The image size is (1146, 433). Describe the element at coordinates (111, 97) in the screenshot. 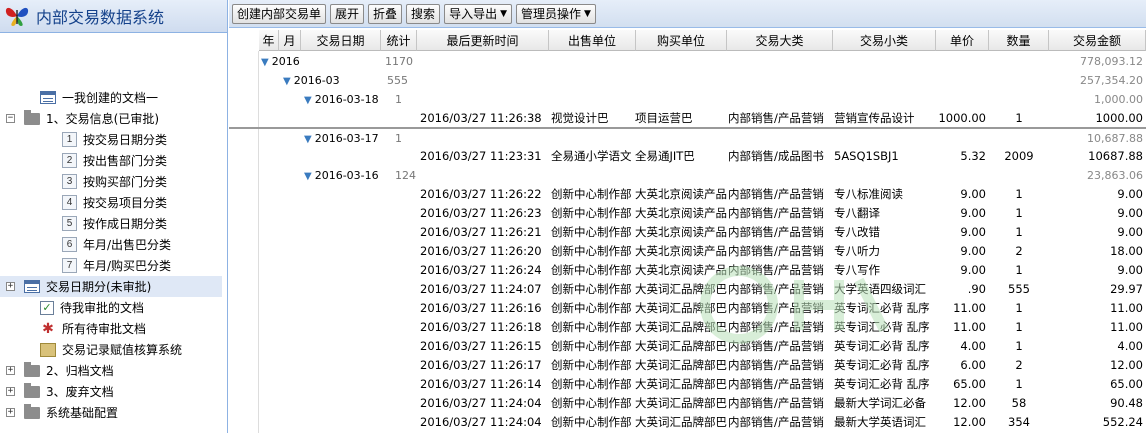

I see `tree-item: 一我创建的文档一` at that location.